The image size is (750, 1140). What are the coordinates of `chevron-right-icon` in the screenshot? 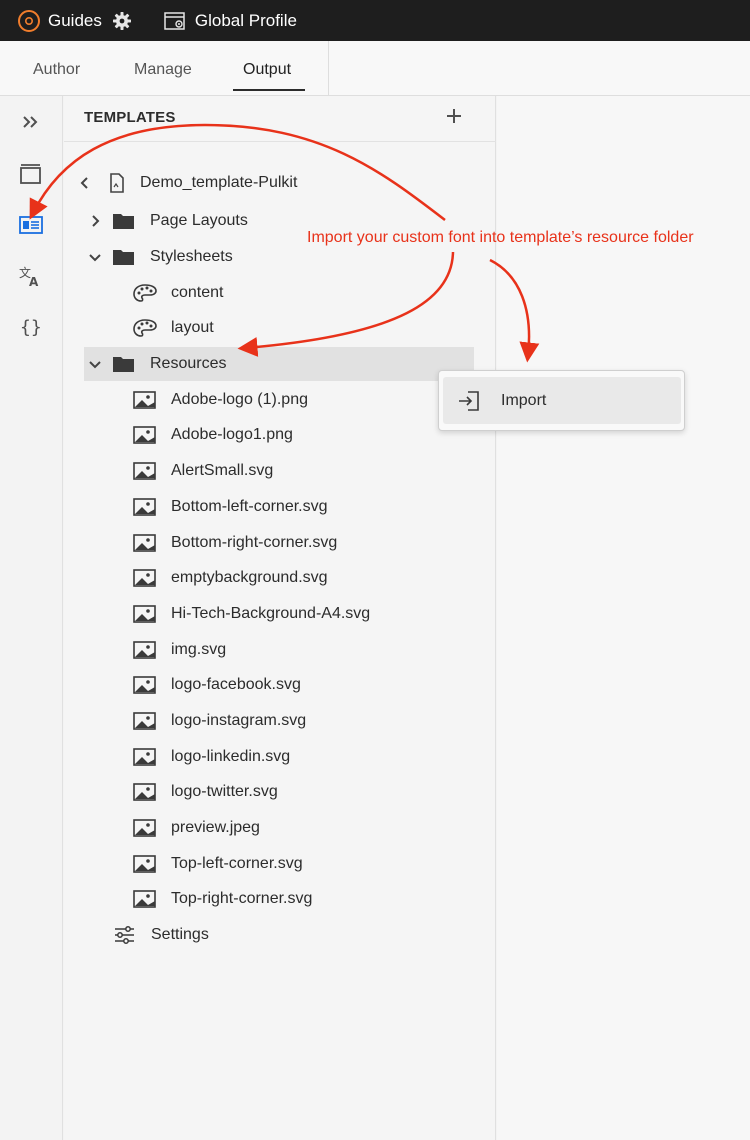 It's located at (95, 221).